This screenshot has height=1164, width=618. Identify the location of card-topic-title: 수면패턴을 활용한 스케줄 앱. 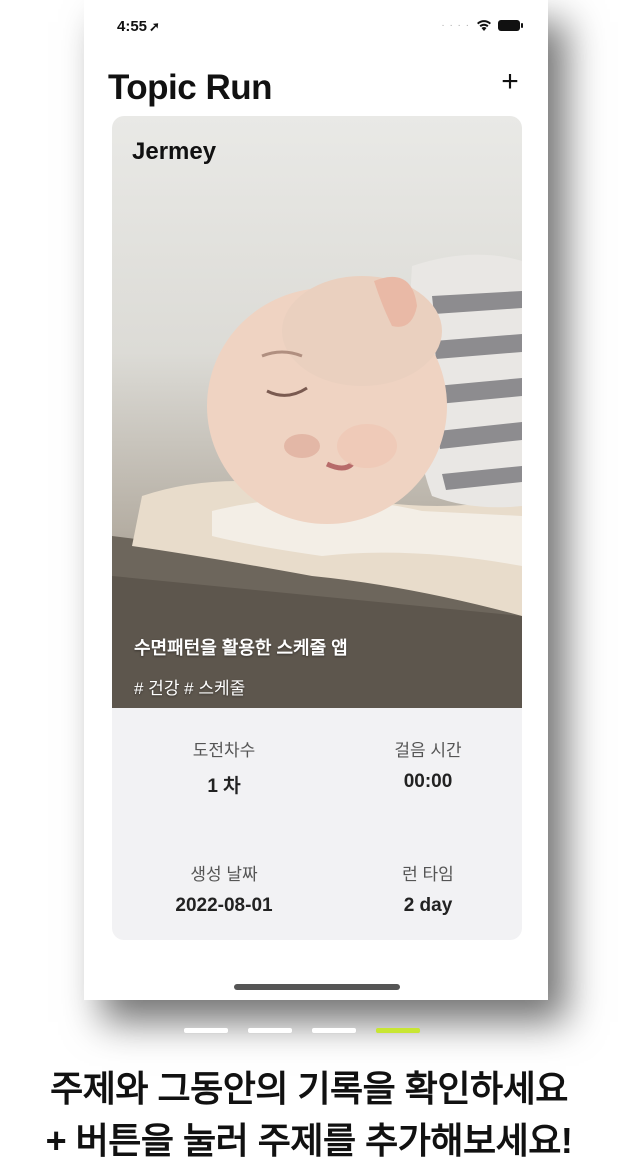
(241, 648).